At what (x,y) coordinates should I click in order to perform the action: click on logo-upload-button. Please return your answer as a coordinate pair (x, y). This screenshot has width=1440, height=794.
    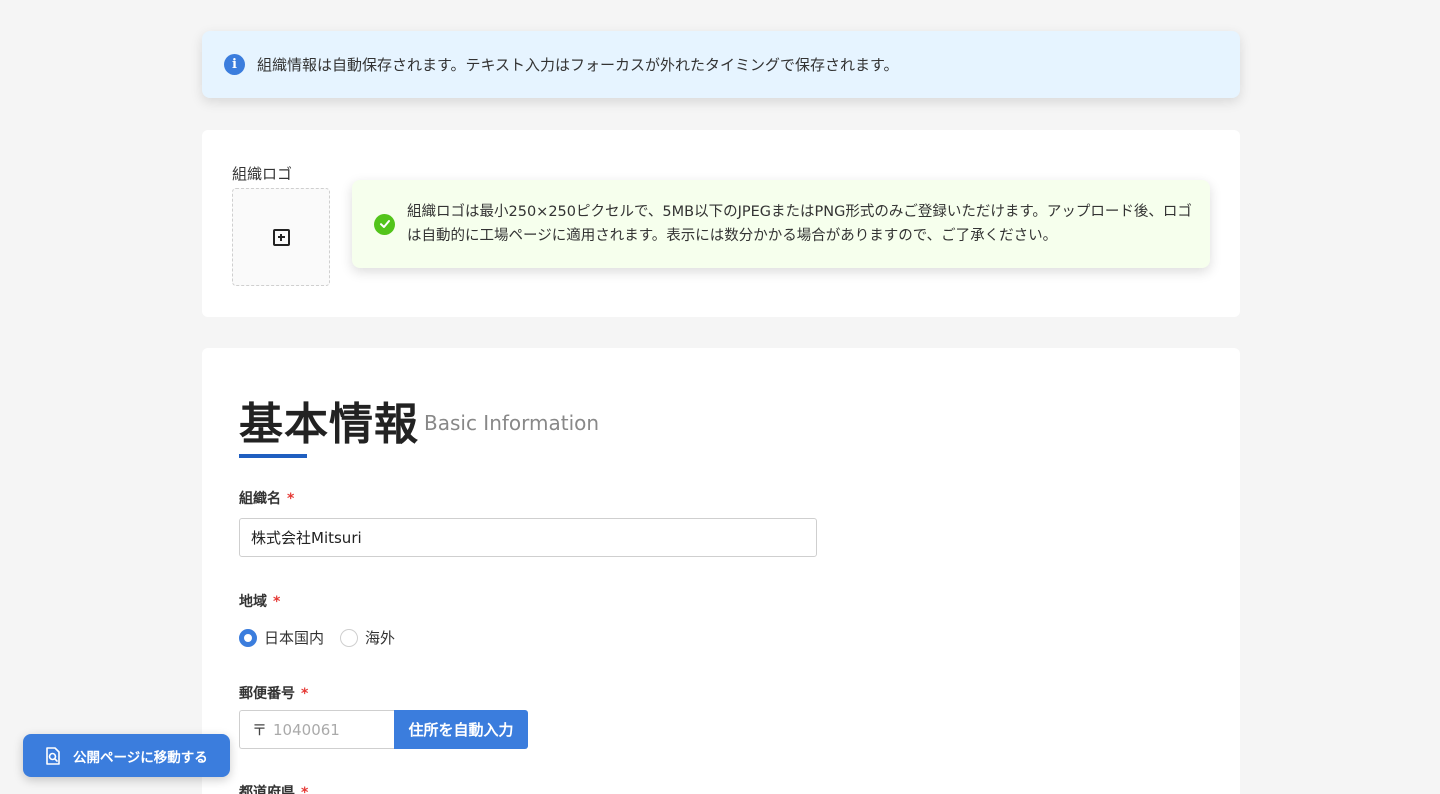
    Looking at the image, I should click on (281, 237).